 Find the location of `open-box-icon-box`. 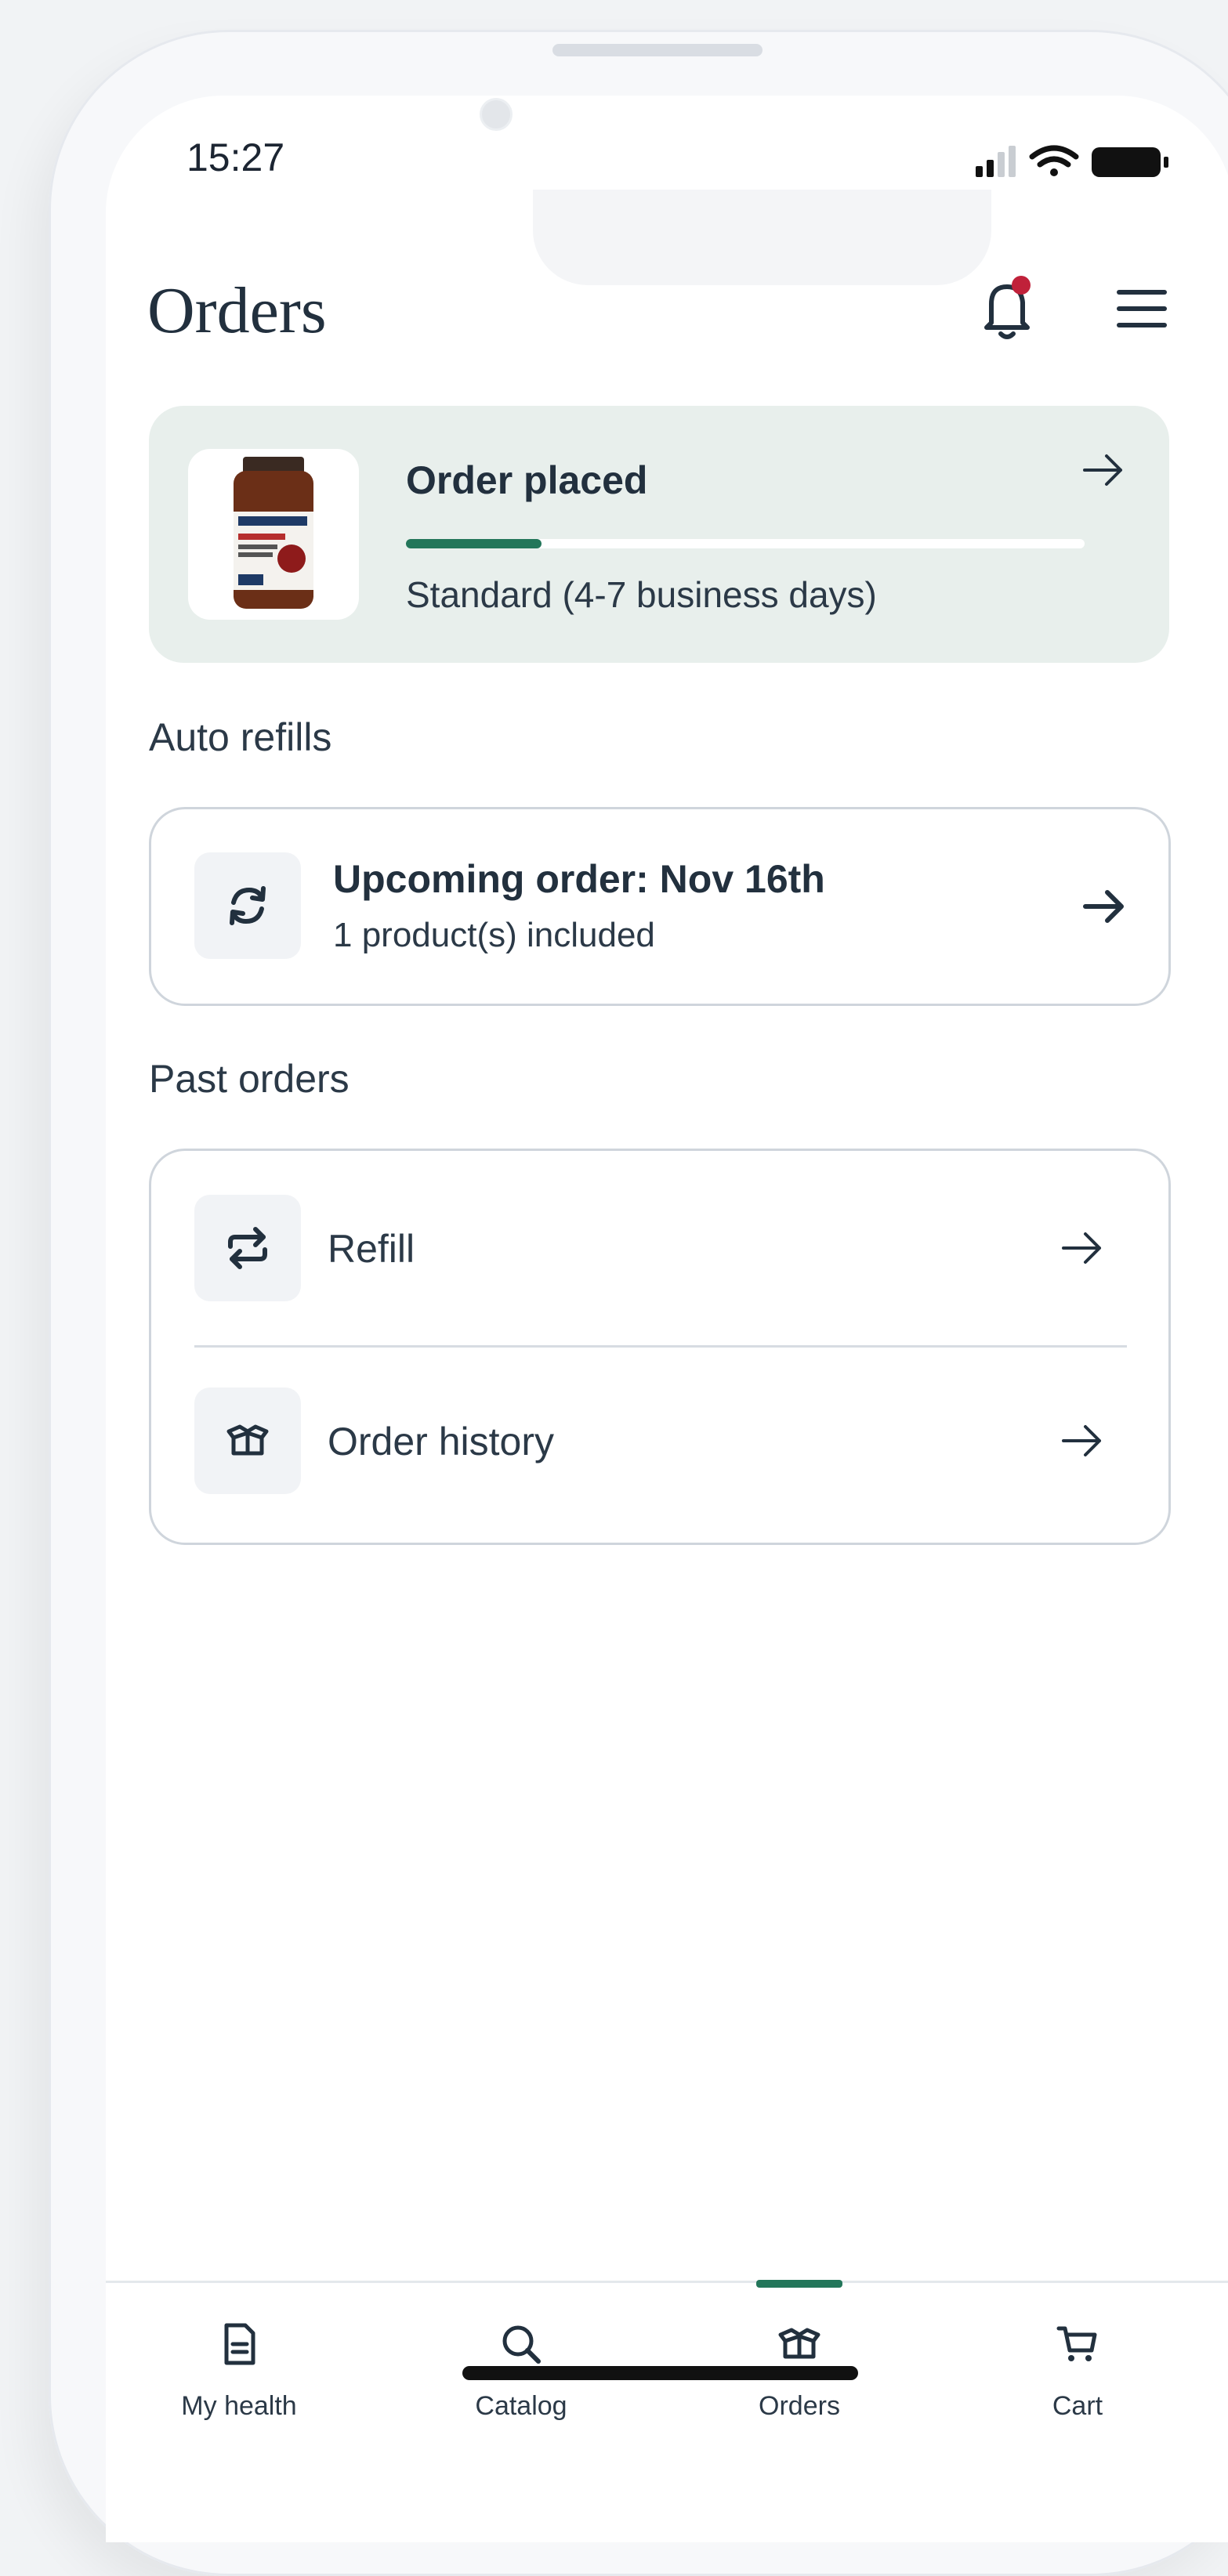

open-box-icon-box is located at coordinates (247, 1440).